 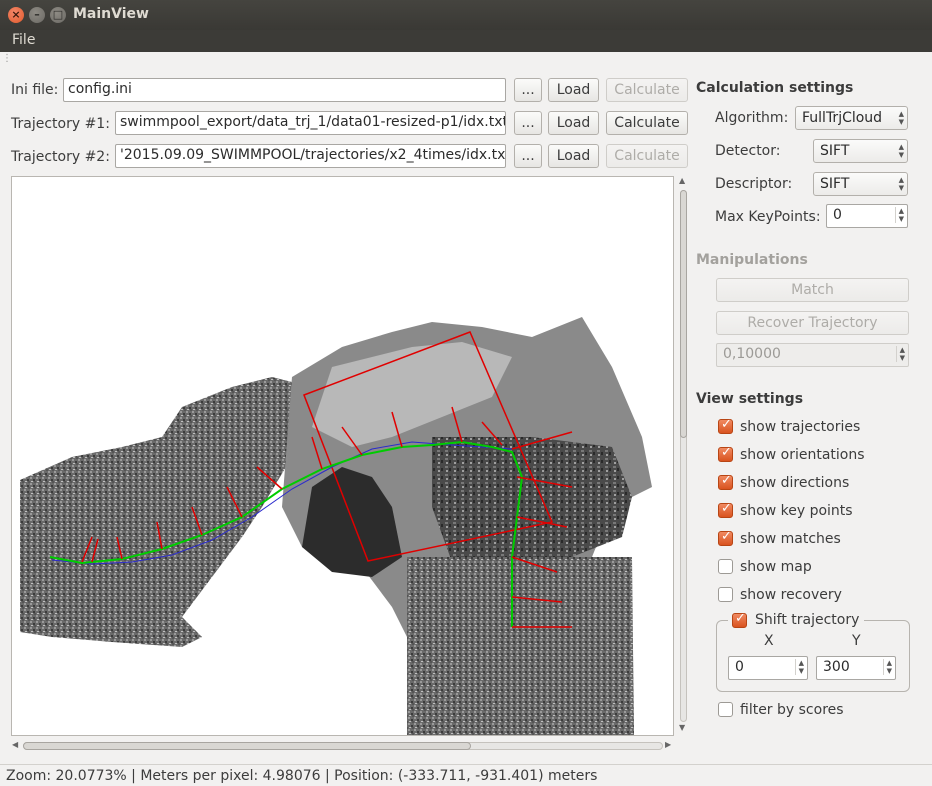 I want to click on recover-trajectory-button: Recover Trajectory, so click(x=812, y=323).